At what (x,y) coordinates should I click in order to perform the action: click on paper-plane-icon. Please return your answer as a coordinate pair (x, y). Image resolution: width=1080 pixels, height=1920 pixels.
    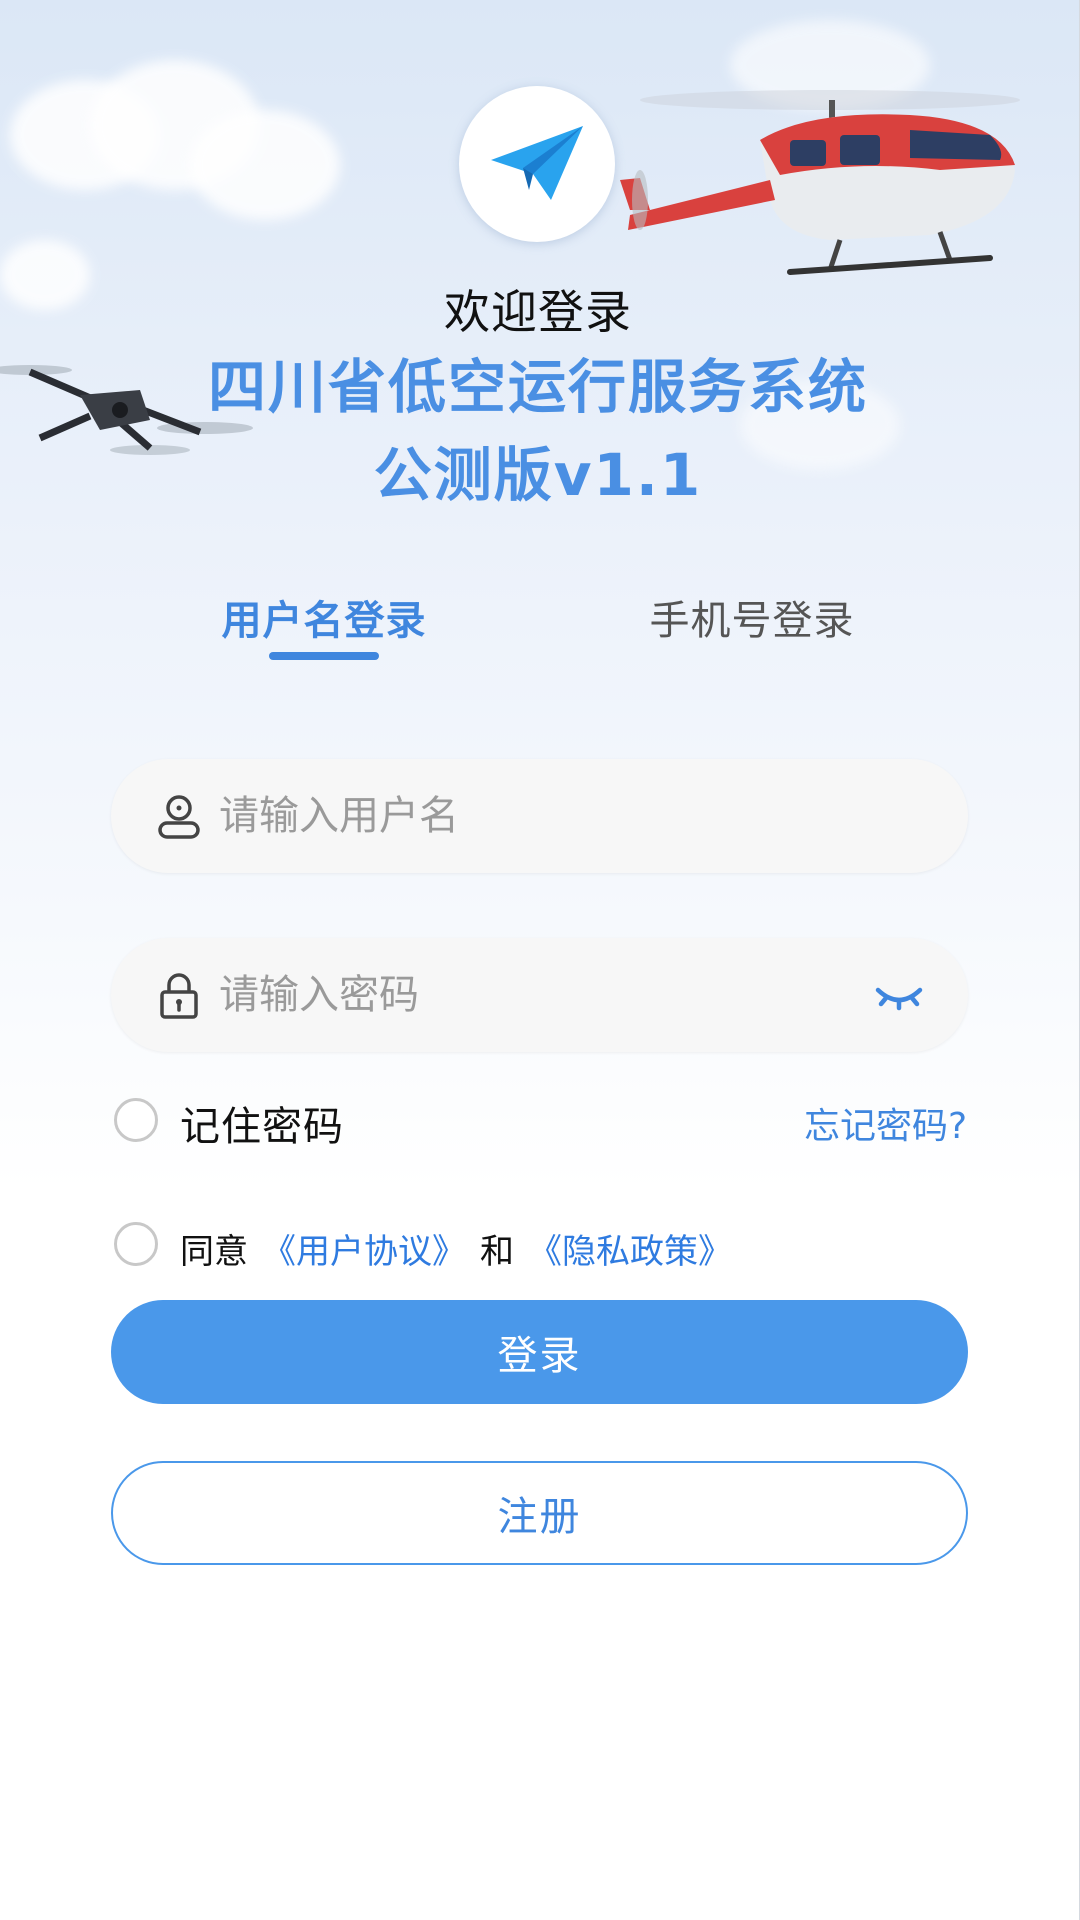
    Looking at the image, I should click on (537, 163).